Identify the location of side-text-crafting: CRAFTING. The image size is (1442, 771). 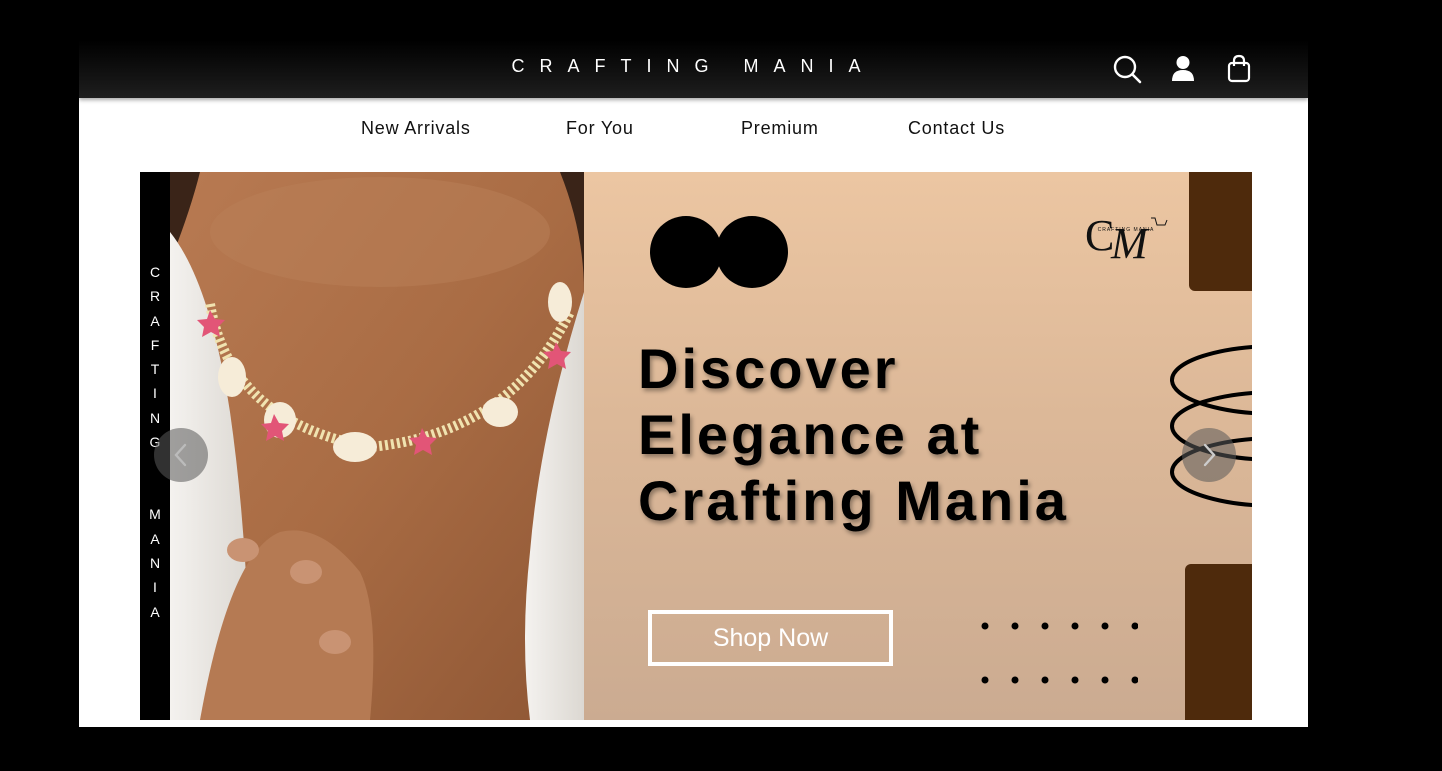
(155, 357).